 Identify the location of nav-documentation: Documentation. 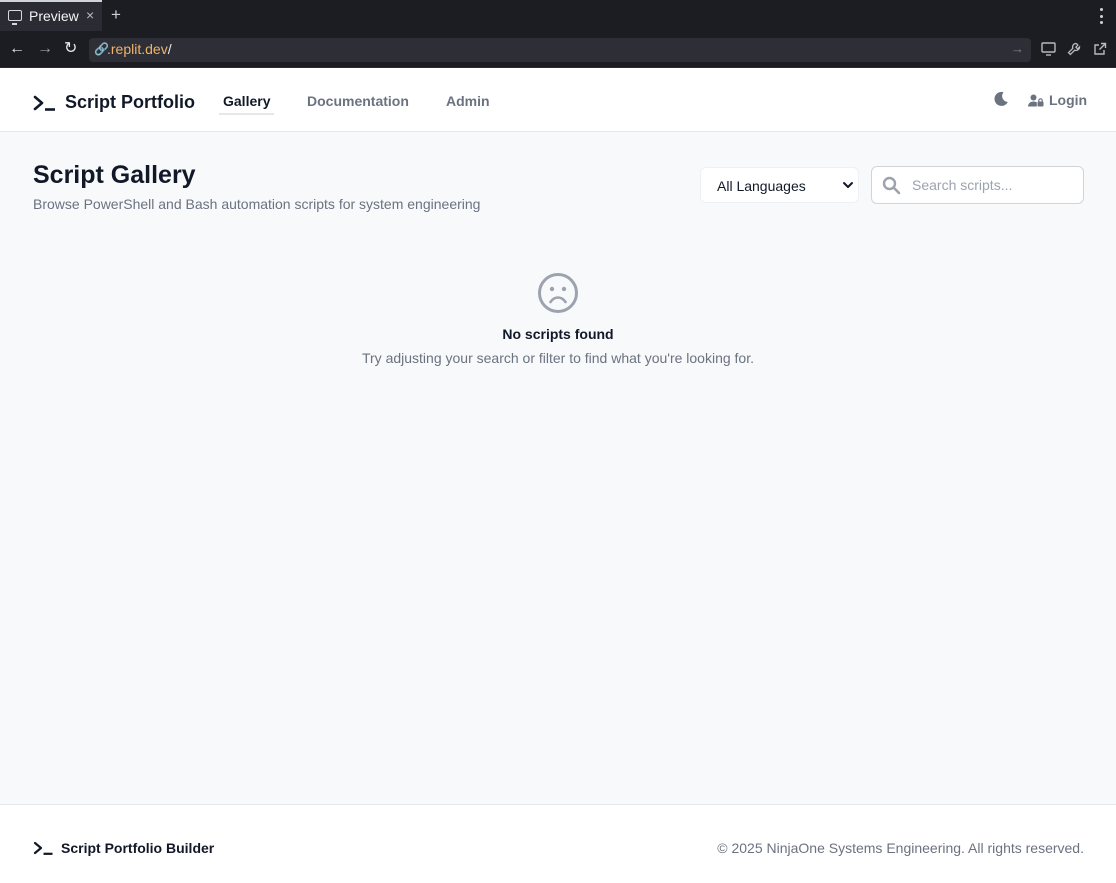
(358, 101).